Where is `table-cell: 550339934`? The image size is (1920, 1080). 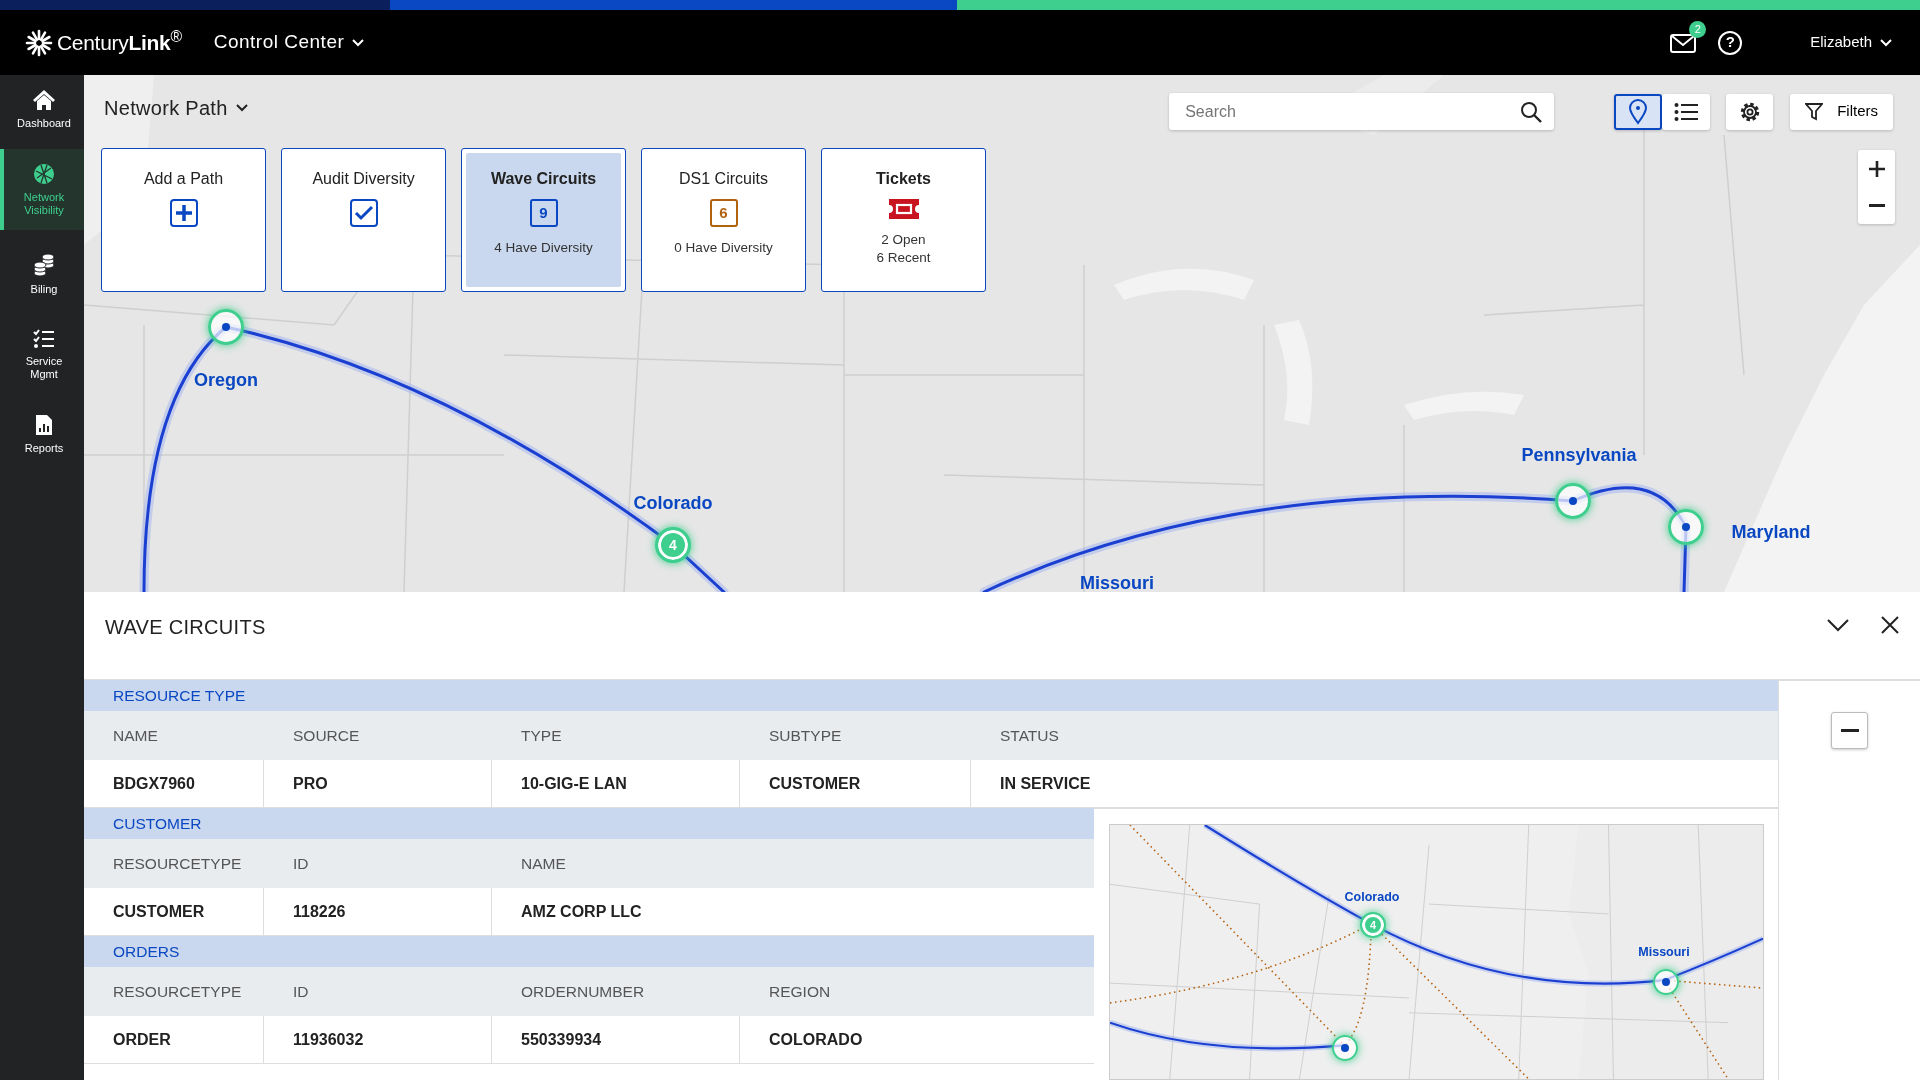
table-cell: 550339934 is located at coordinates (616, 1040).